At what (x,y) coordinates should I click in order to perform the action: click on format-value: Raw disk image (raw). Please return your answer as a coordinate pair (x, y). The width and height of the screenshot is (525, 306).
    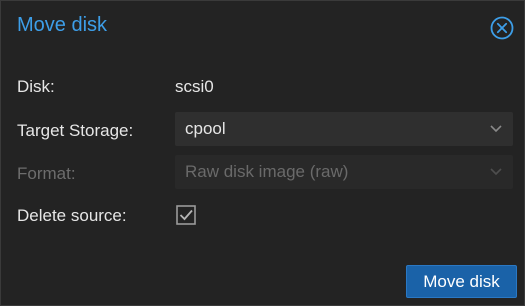
    Looking at the image, I should click on (267, 171).